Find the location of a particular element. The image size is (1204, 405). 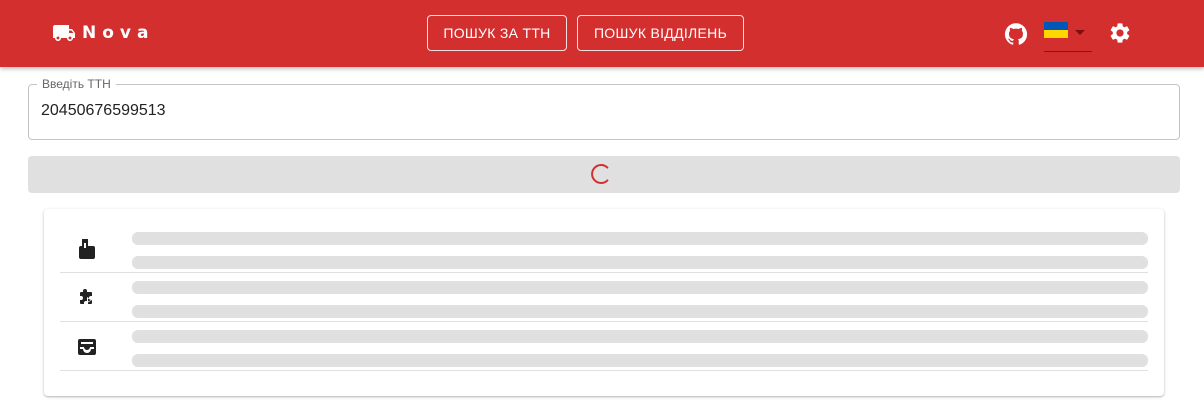

parcel-icon is located at coordinates (87, 249).